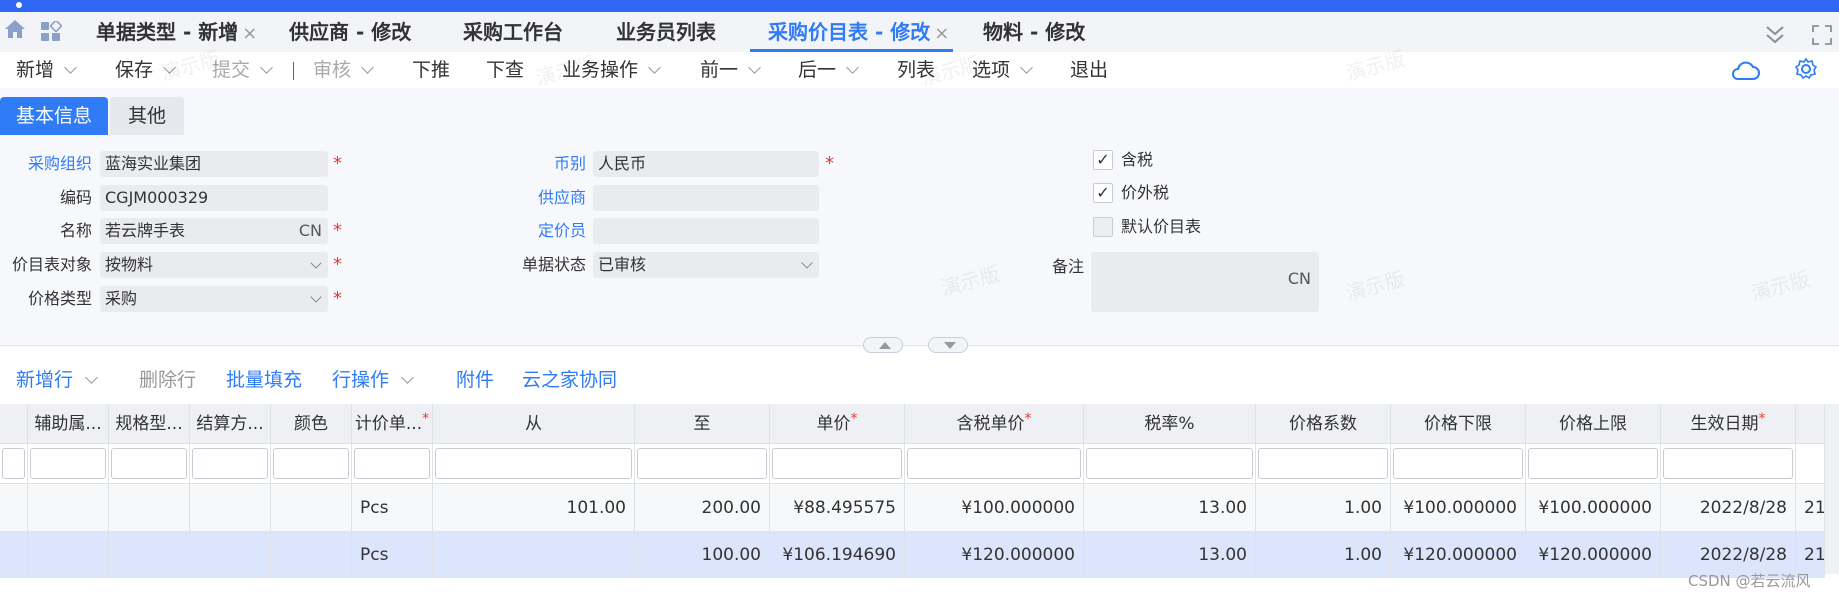  What do you see at coordinates (48, 164) in the screenshot?
I see `purchase-org-label: 采购组织` at bounding box center [48, 164].